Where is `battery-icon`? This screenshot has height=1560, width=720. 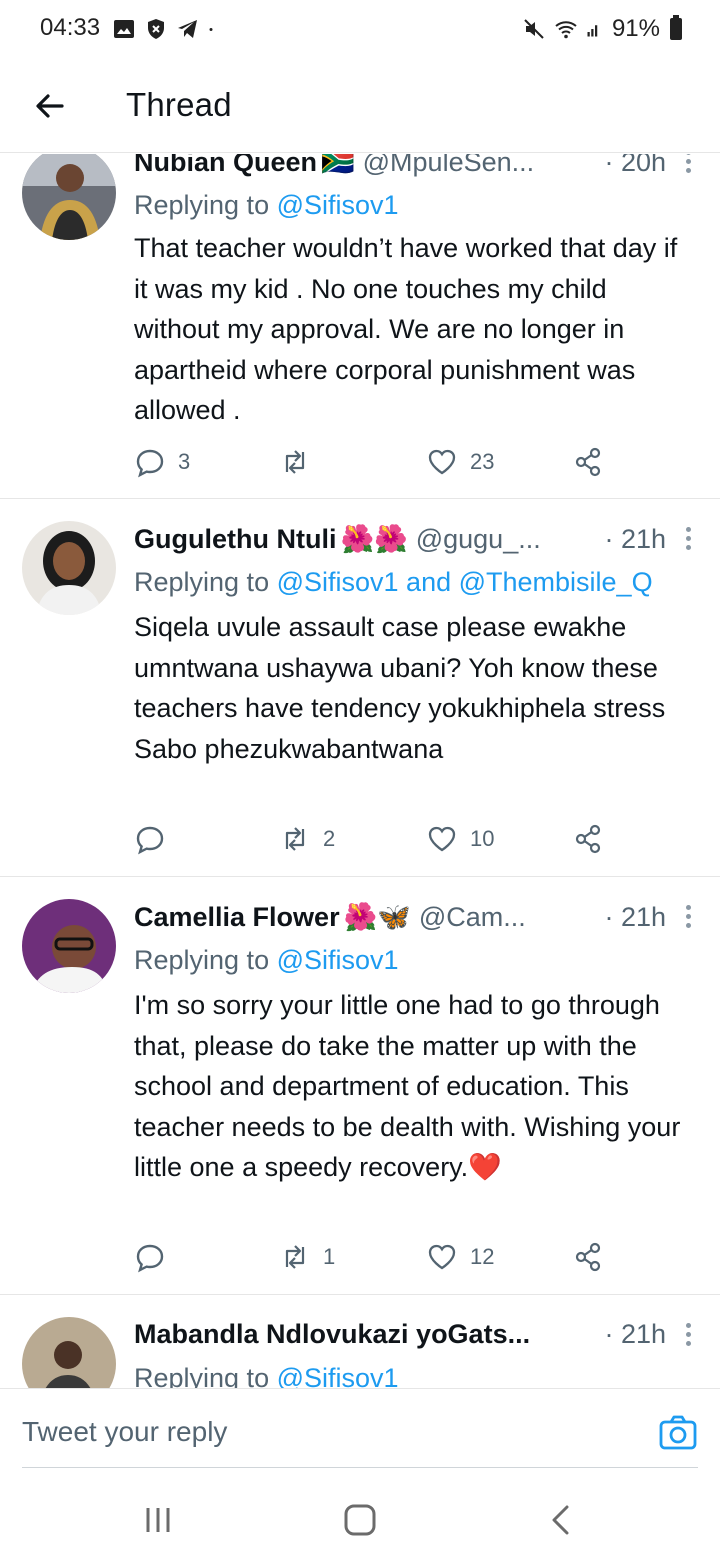
battery-icon is located at coordinates (676, 27).